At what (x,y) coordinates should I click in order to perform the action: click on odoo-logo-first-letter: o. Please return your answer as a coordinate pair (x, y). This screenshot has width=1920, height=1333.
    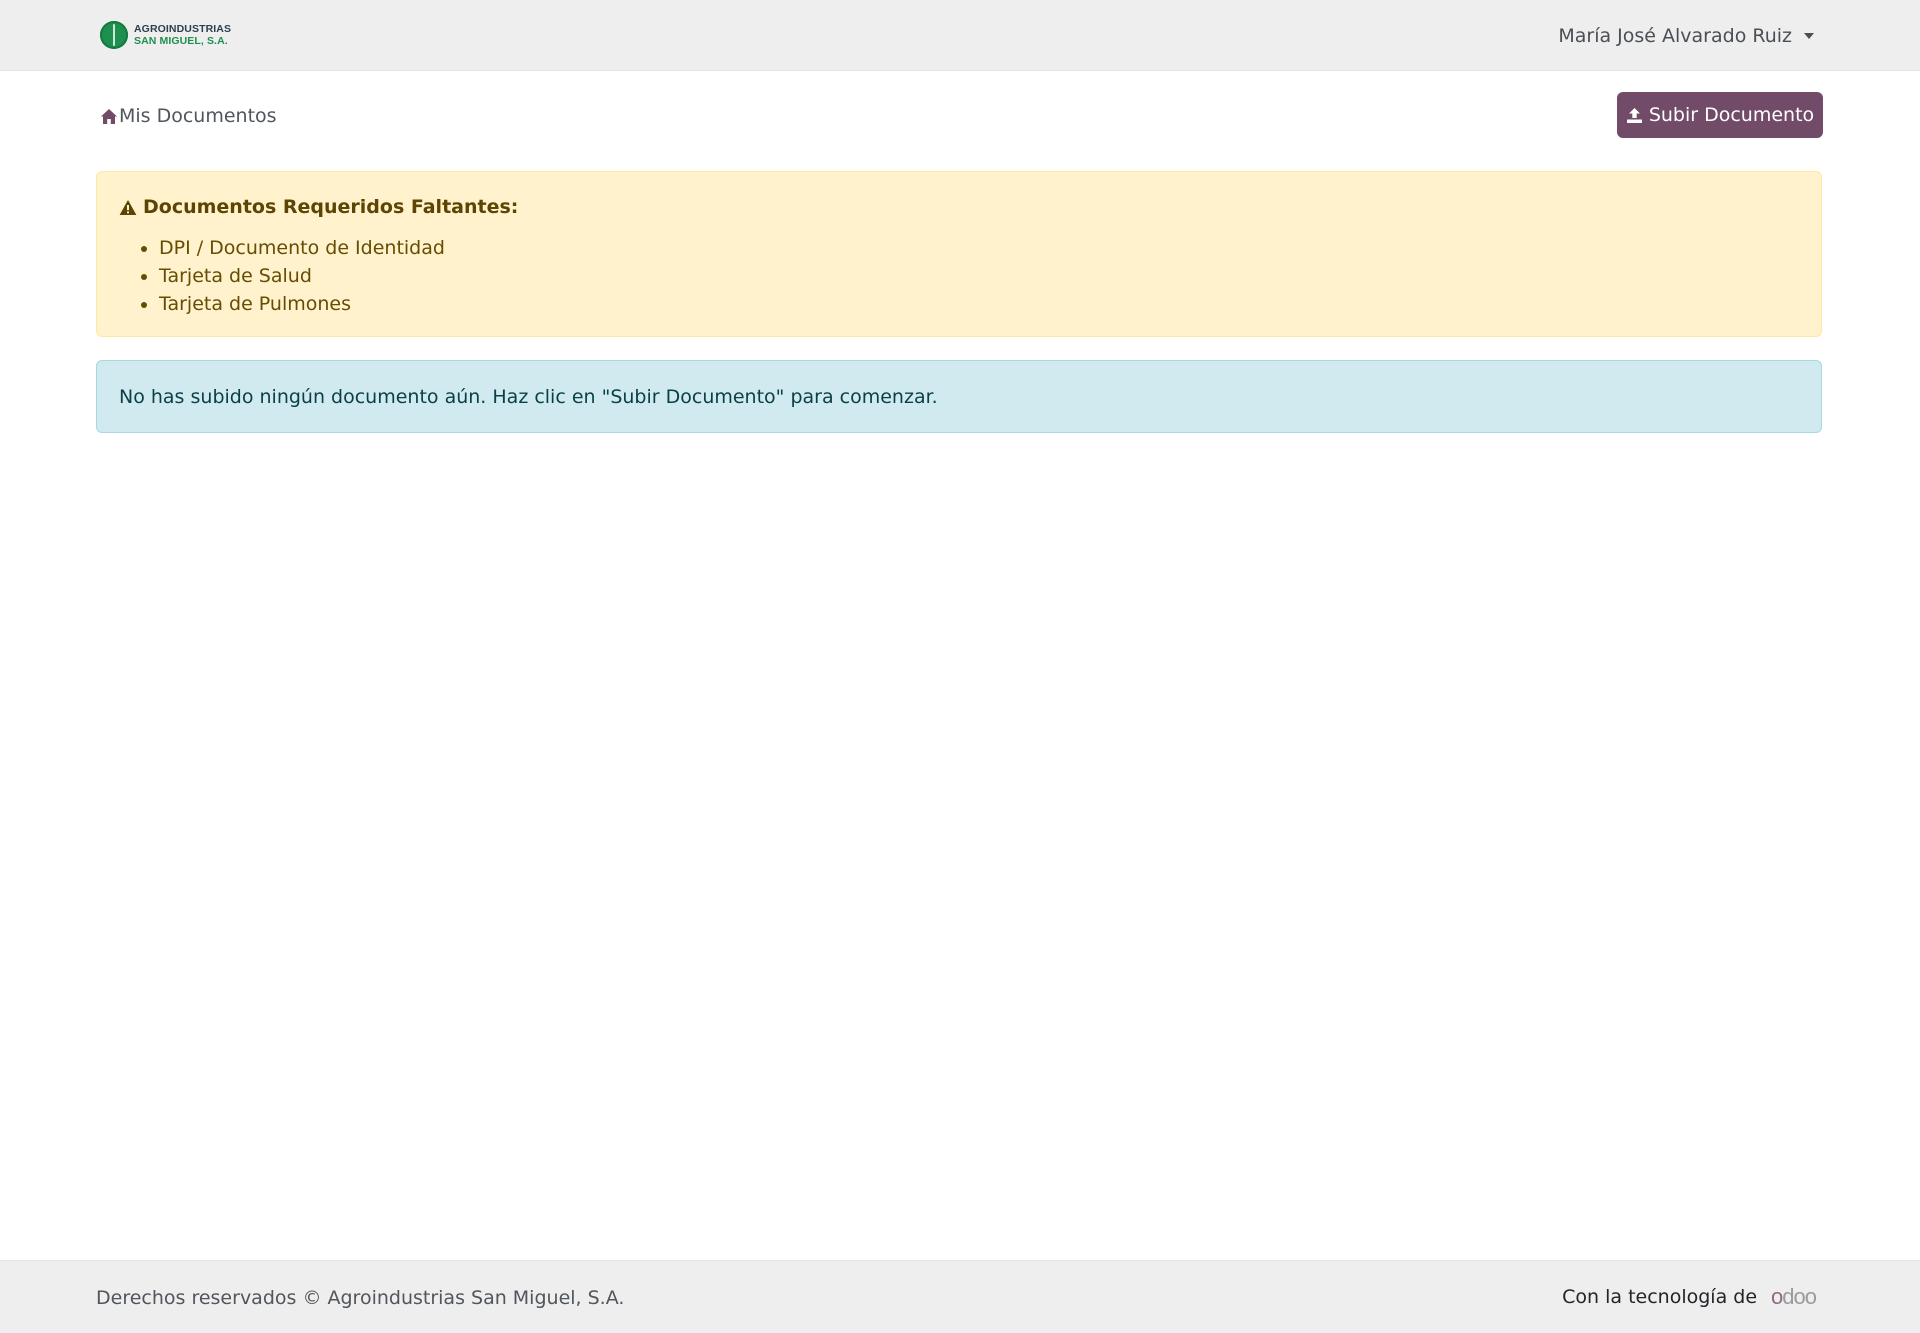
    Looking at the image, I should click on (1777, 1296).